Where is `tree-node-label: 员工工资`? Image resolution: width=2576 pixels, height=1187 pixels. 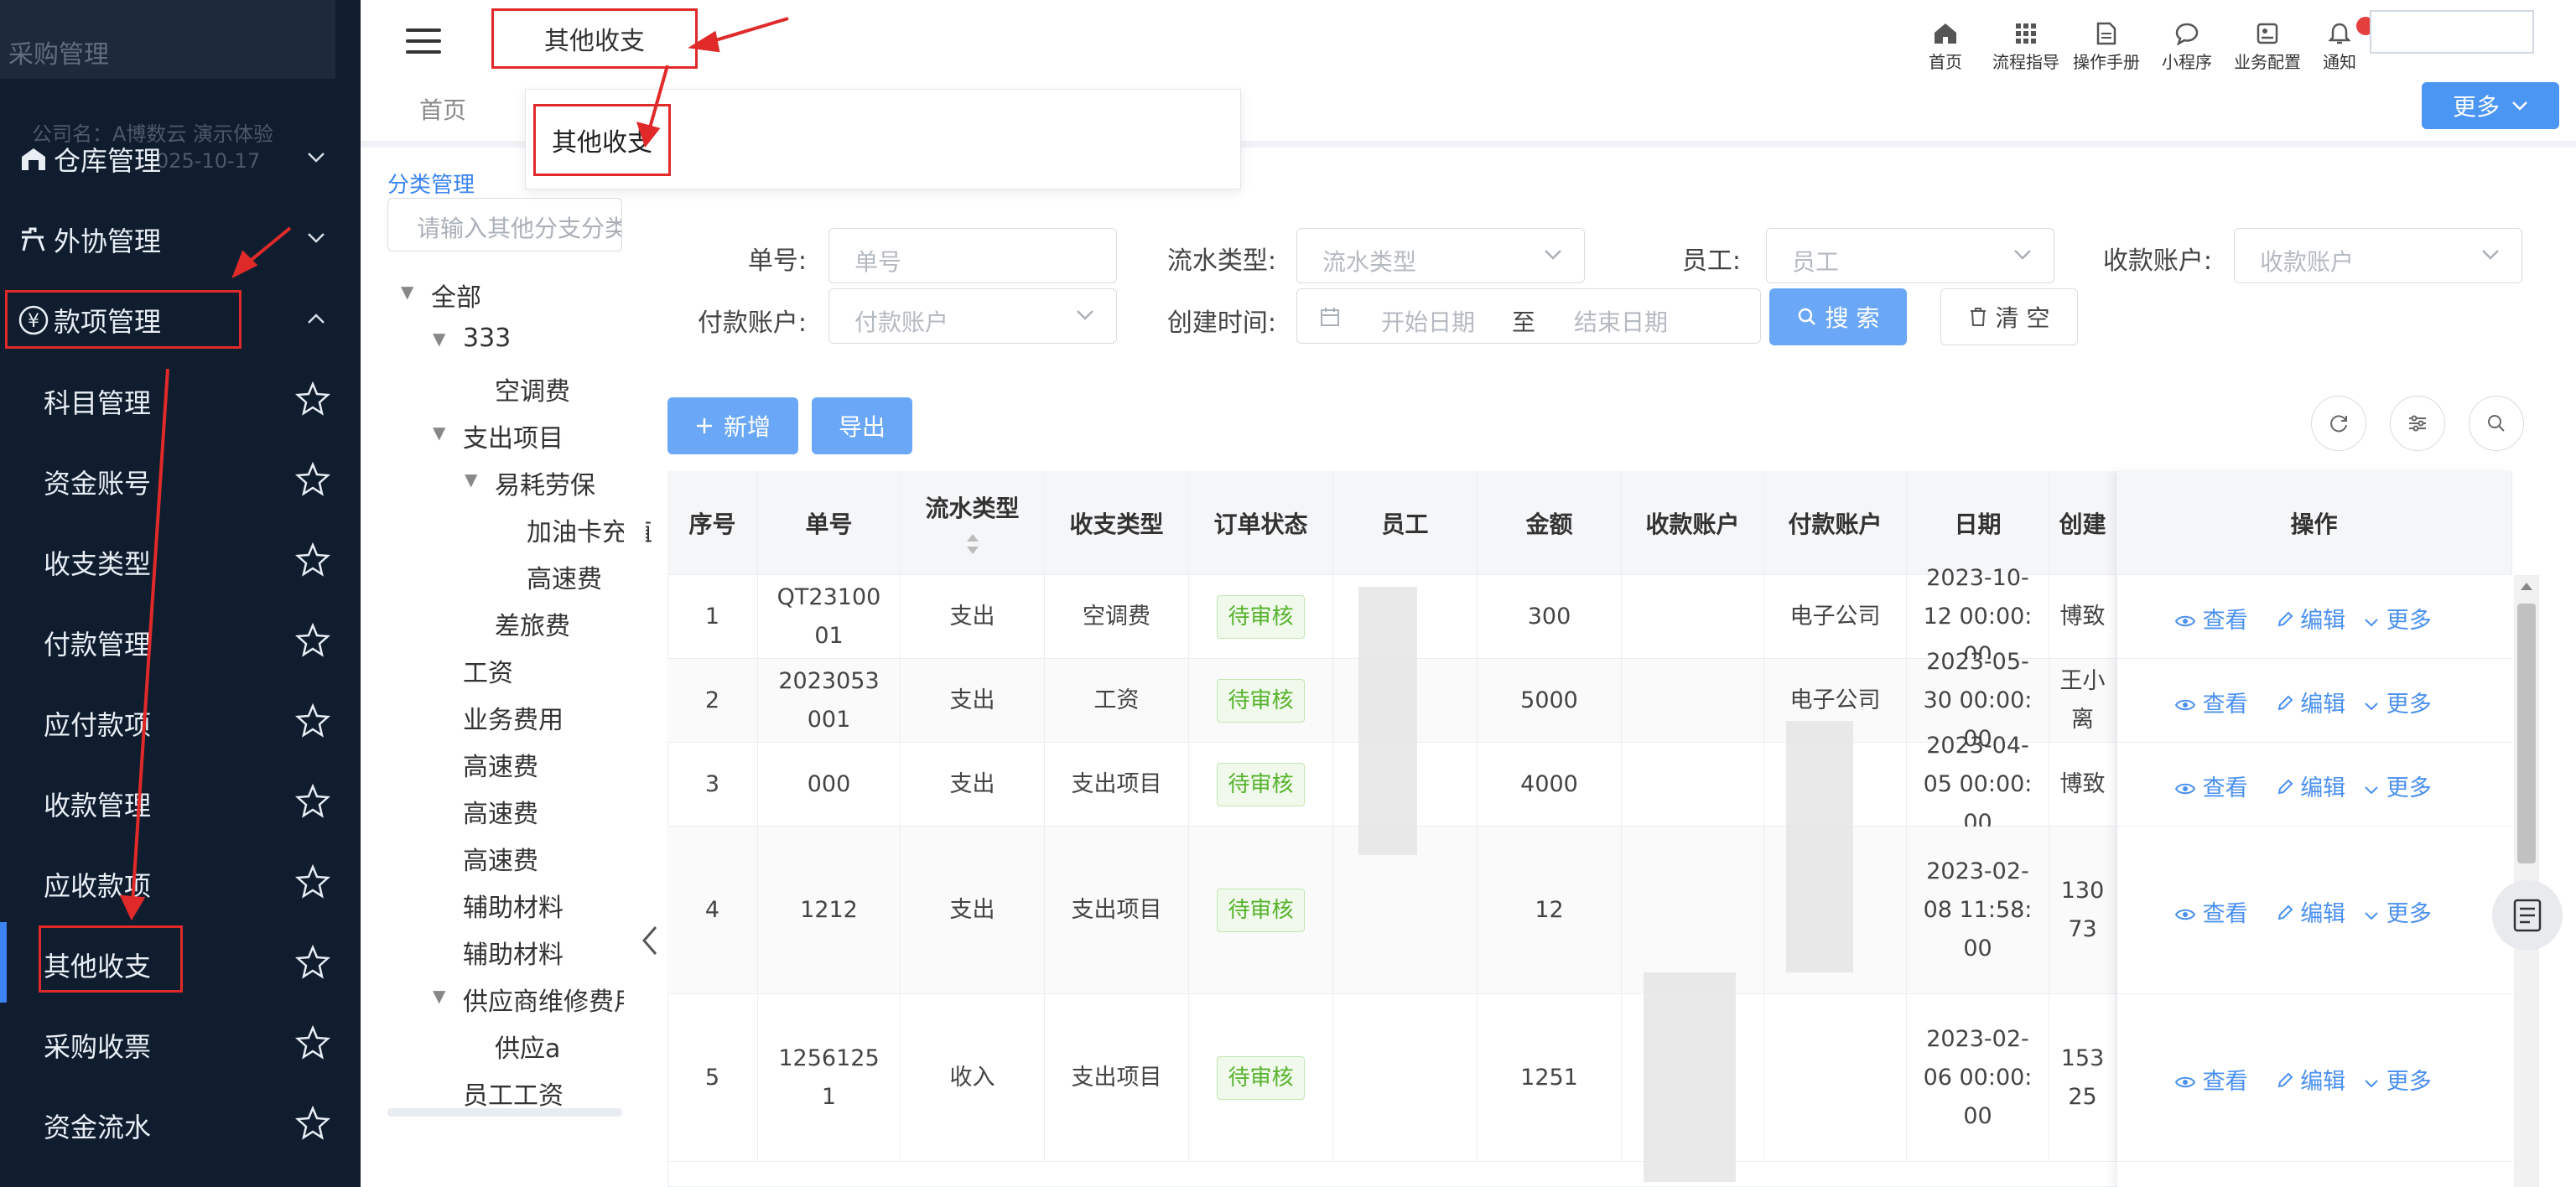
tree-node-label: 员工工资 is located at coordinates (513, 1096).